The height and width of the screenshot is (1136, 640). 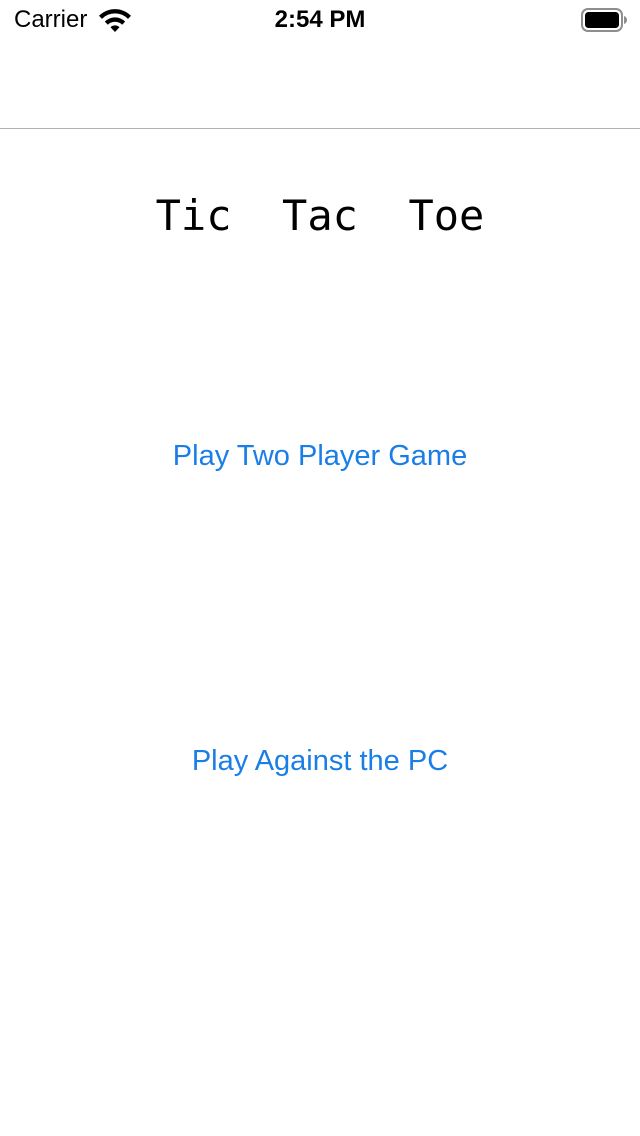 What do you see at coordinates (320, 456) in the screenshot?
I see `play-two-player-button: Play Two Player Game` at bounding box center [320, 456].